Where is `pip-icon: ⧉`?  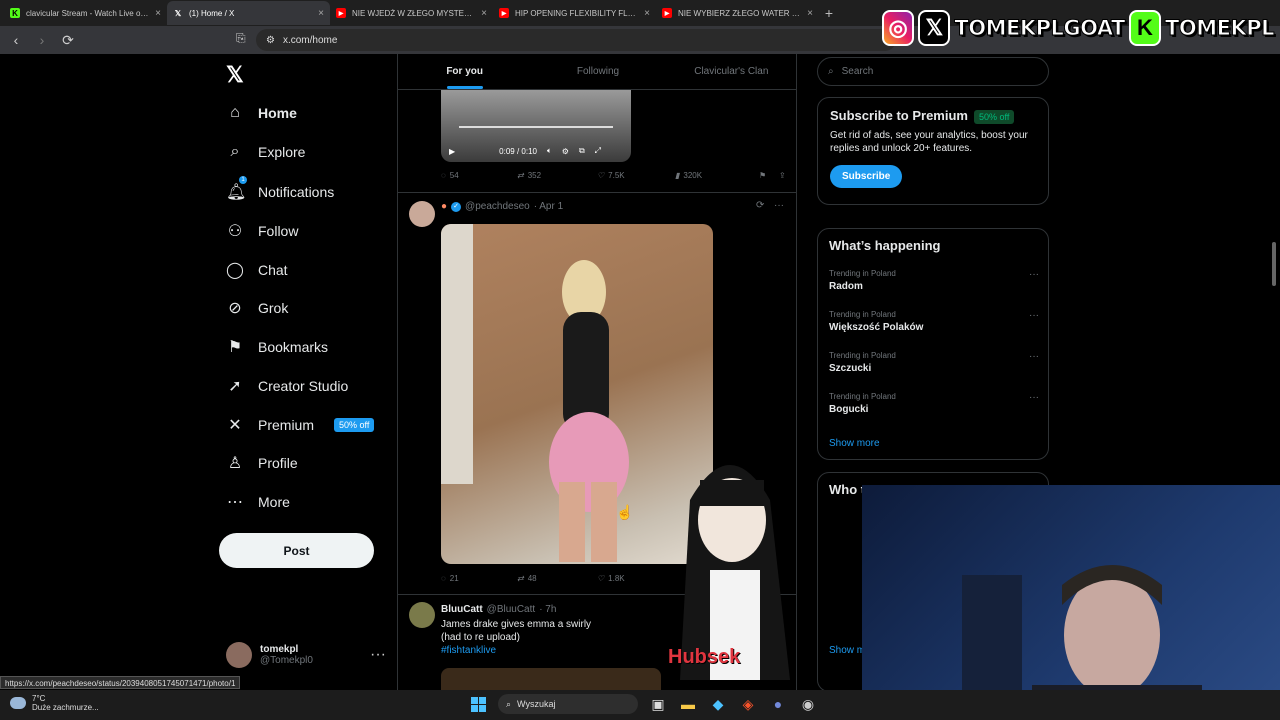 pip-icon: ⧉ is located at coordinates (582, 151).